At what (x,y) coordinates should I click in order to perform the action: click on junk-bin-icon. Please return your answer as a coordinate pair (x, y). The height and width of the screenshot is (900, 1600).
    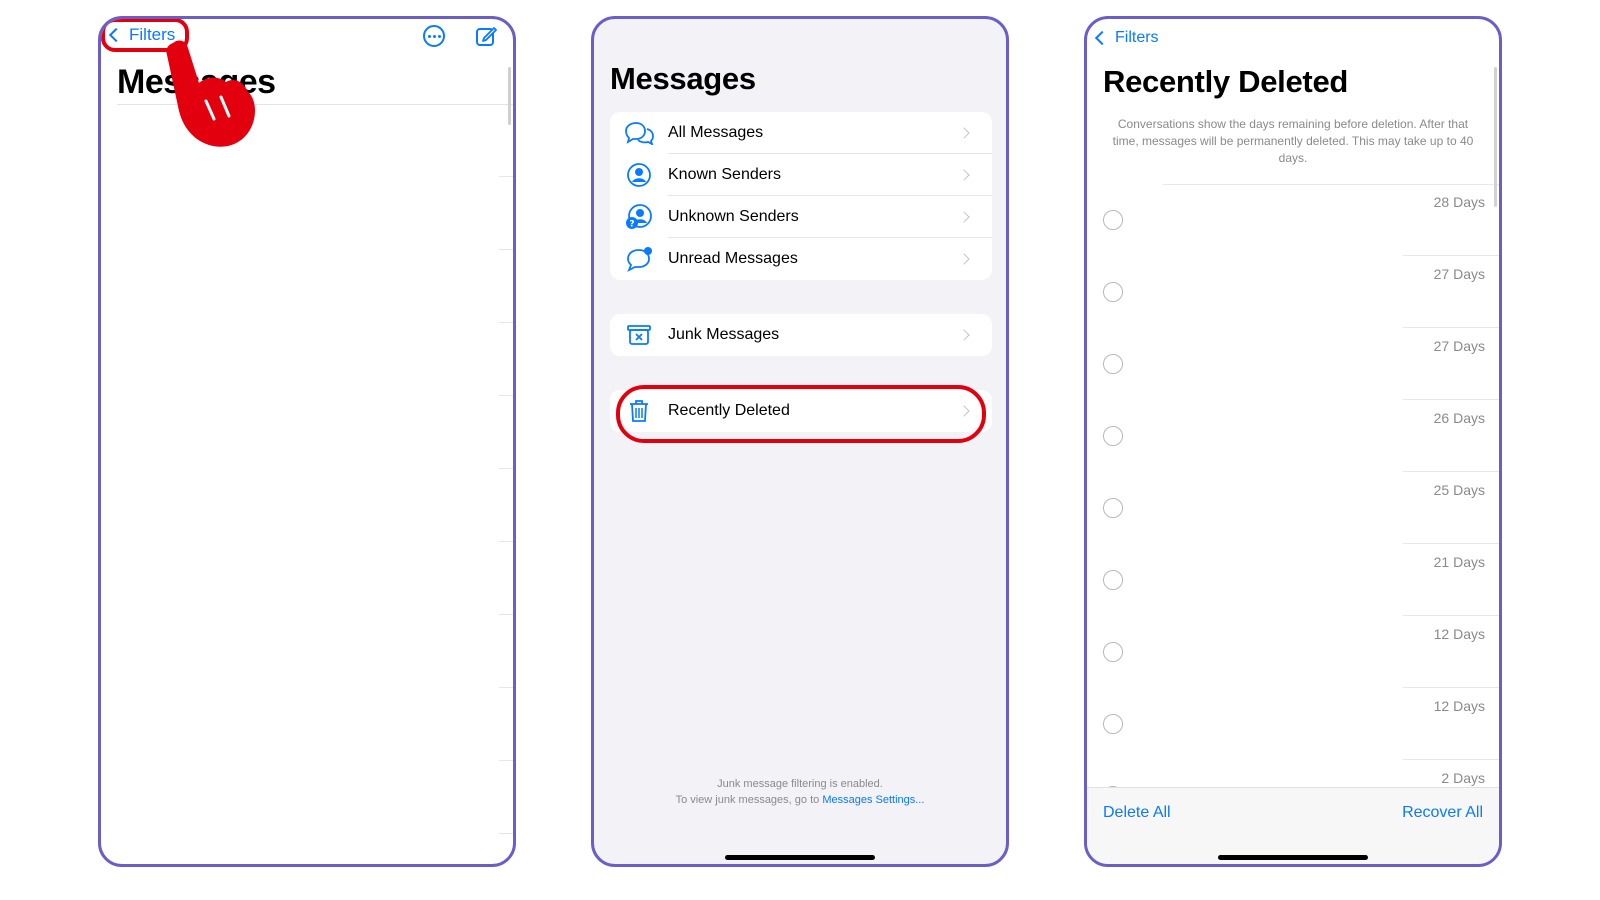
    Looking at the image, I should click on (639, 335).